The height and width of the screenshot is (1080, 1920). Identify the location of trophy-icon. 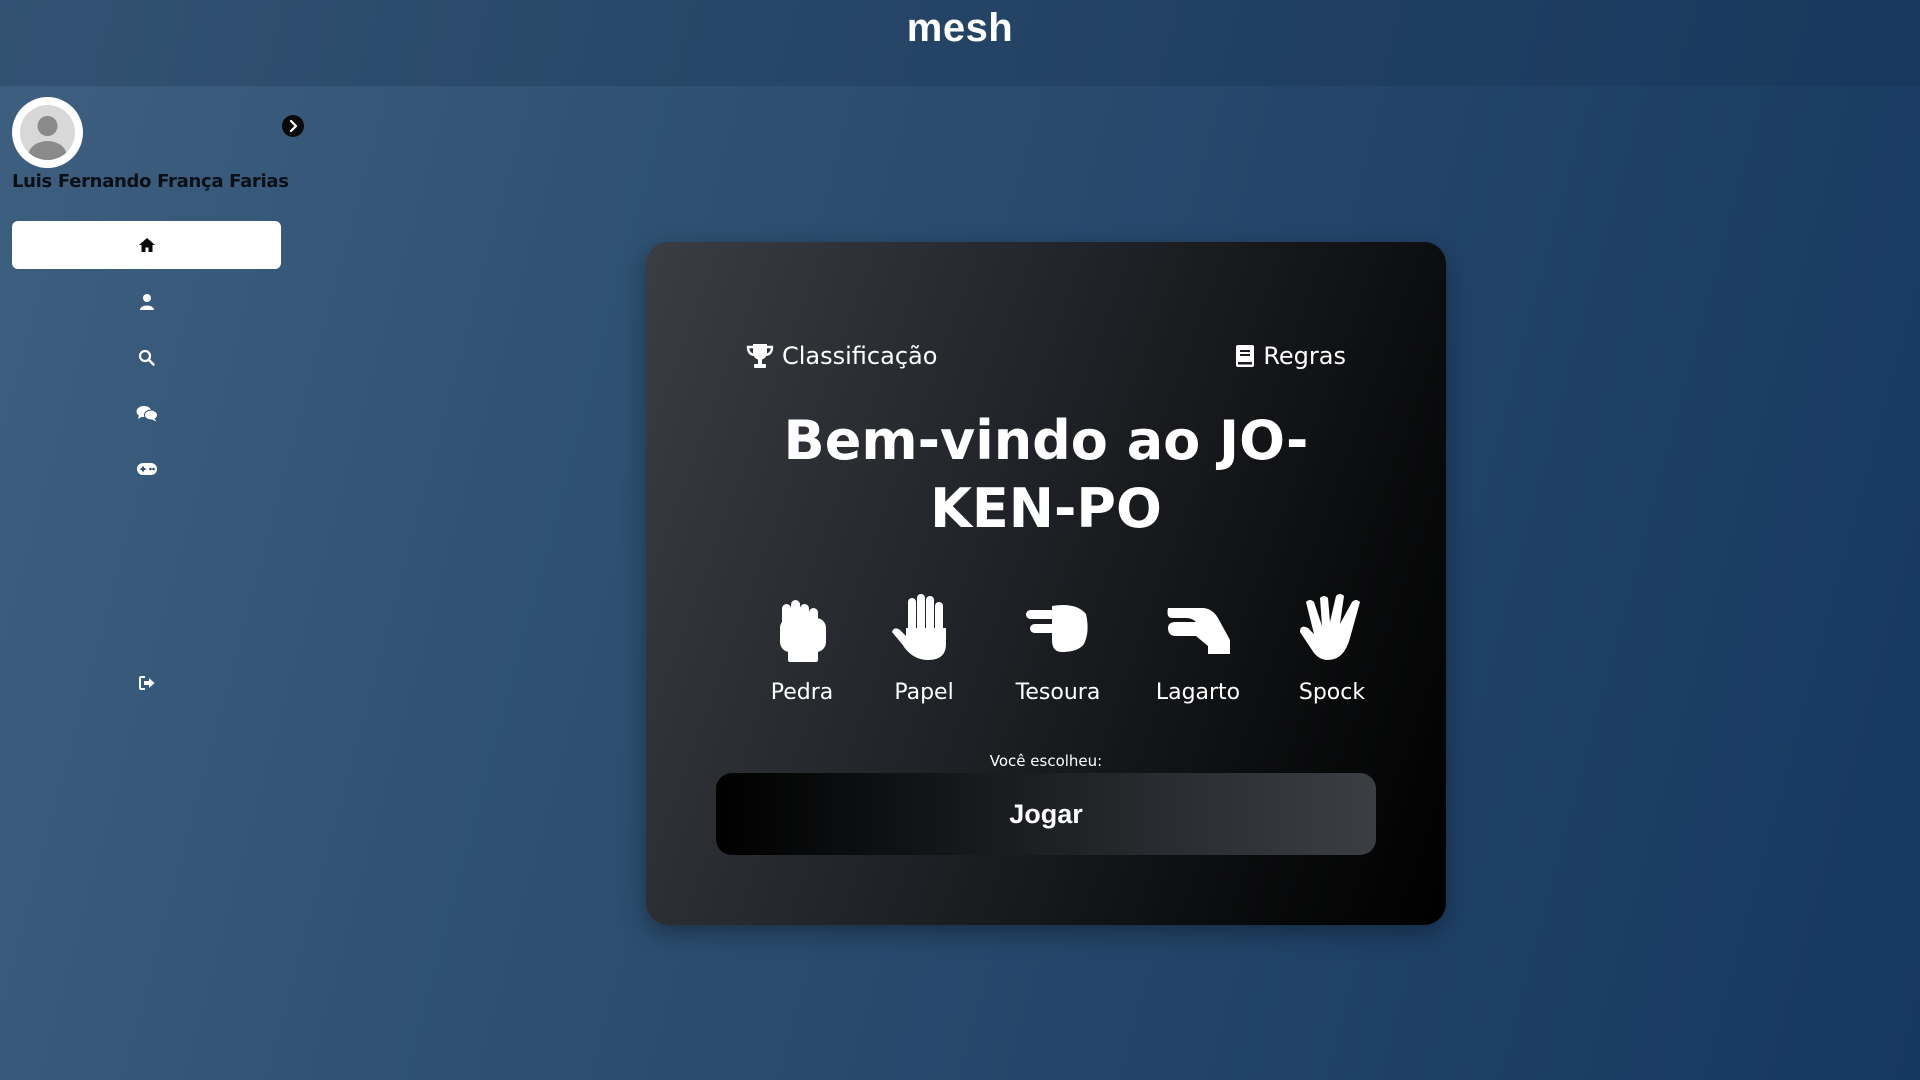
(760, 356).